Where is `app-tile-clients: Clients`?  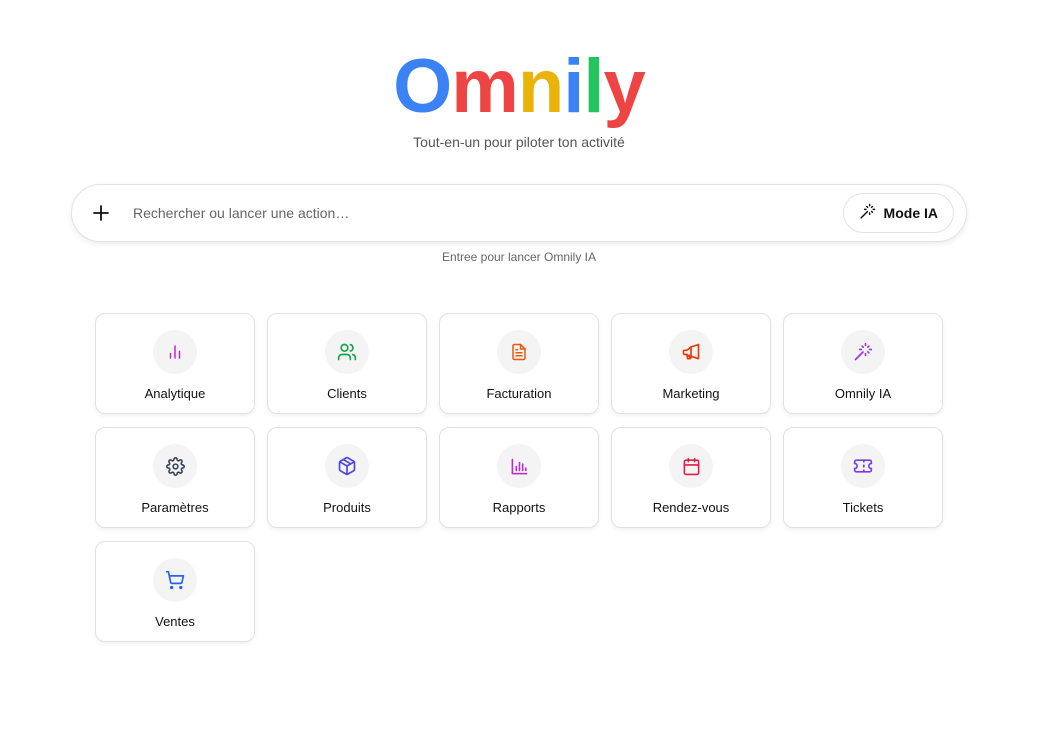
app-tile-clients: Clients is located at coordinates (347, 363).